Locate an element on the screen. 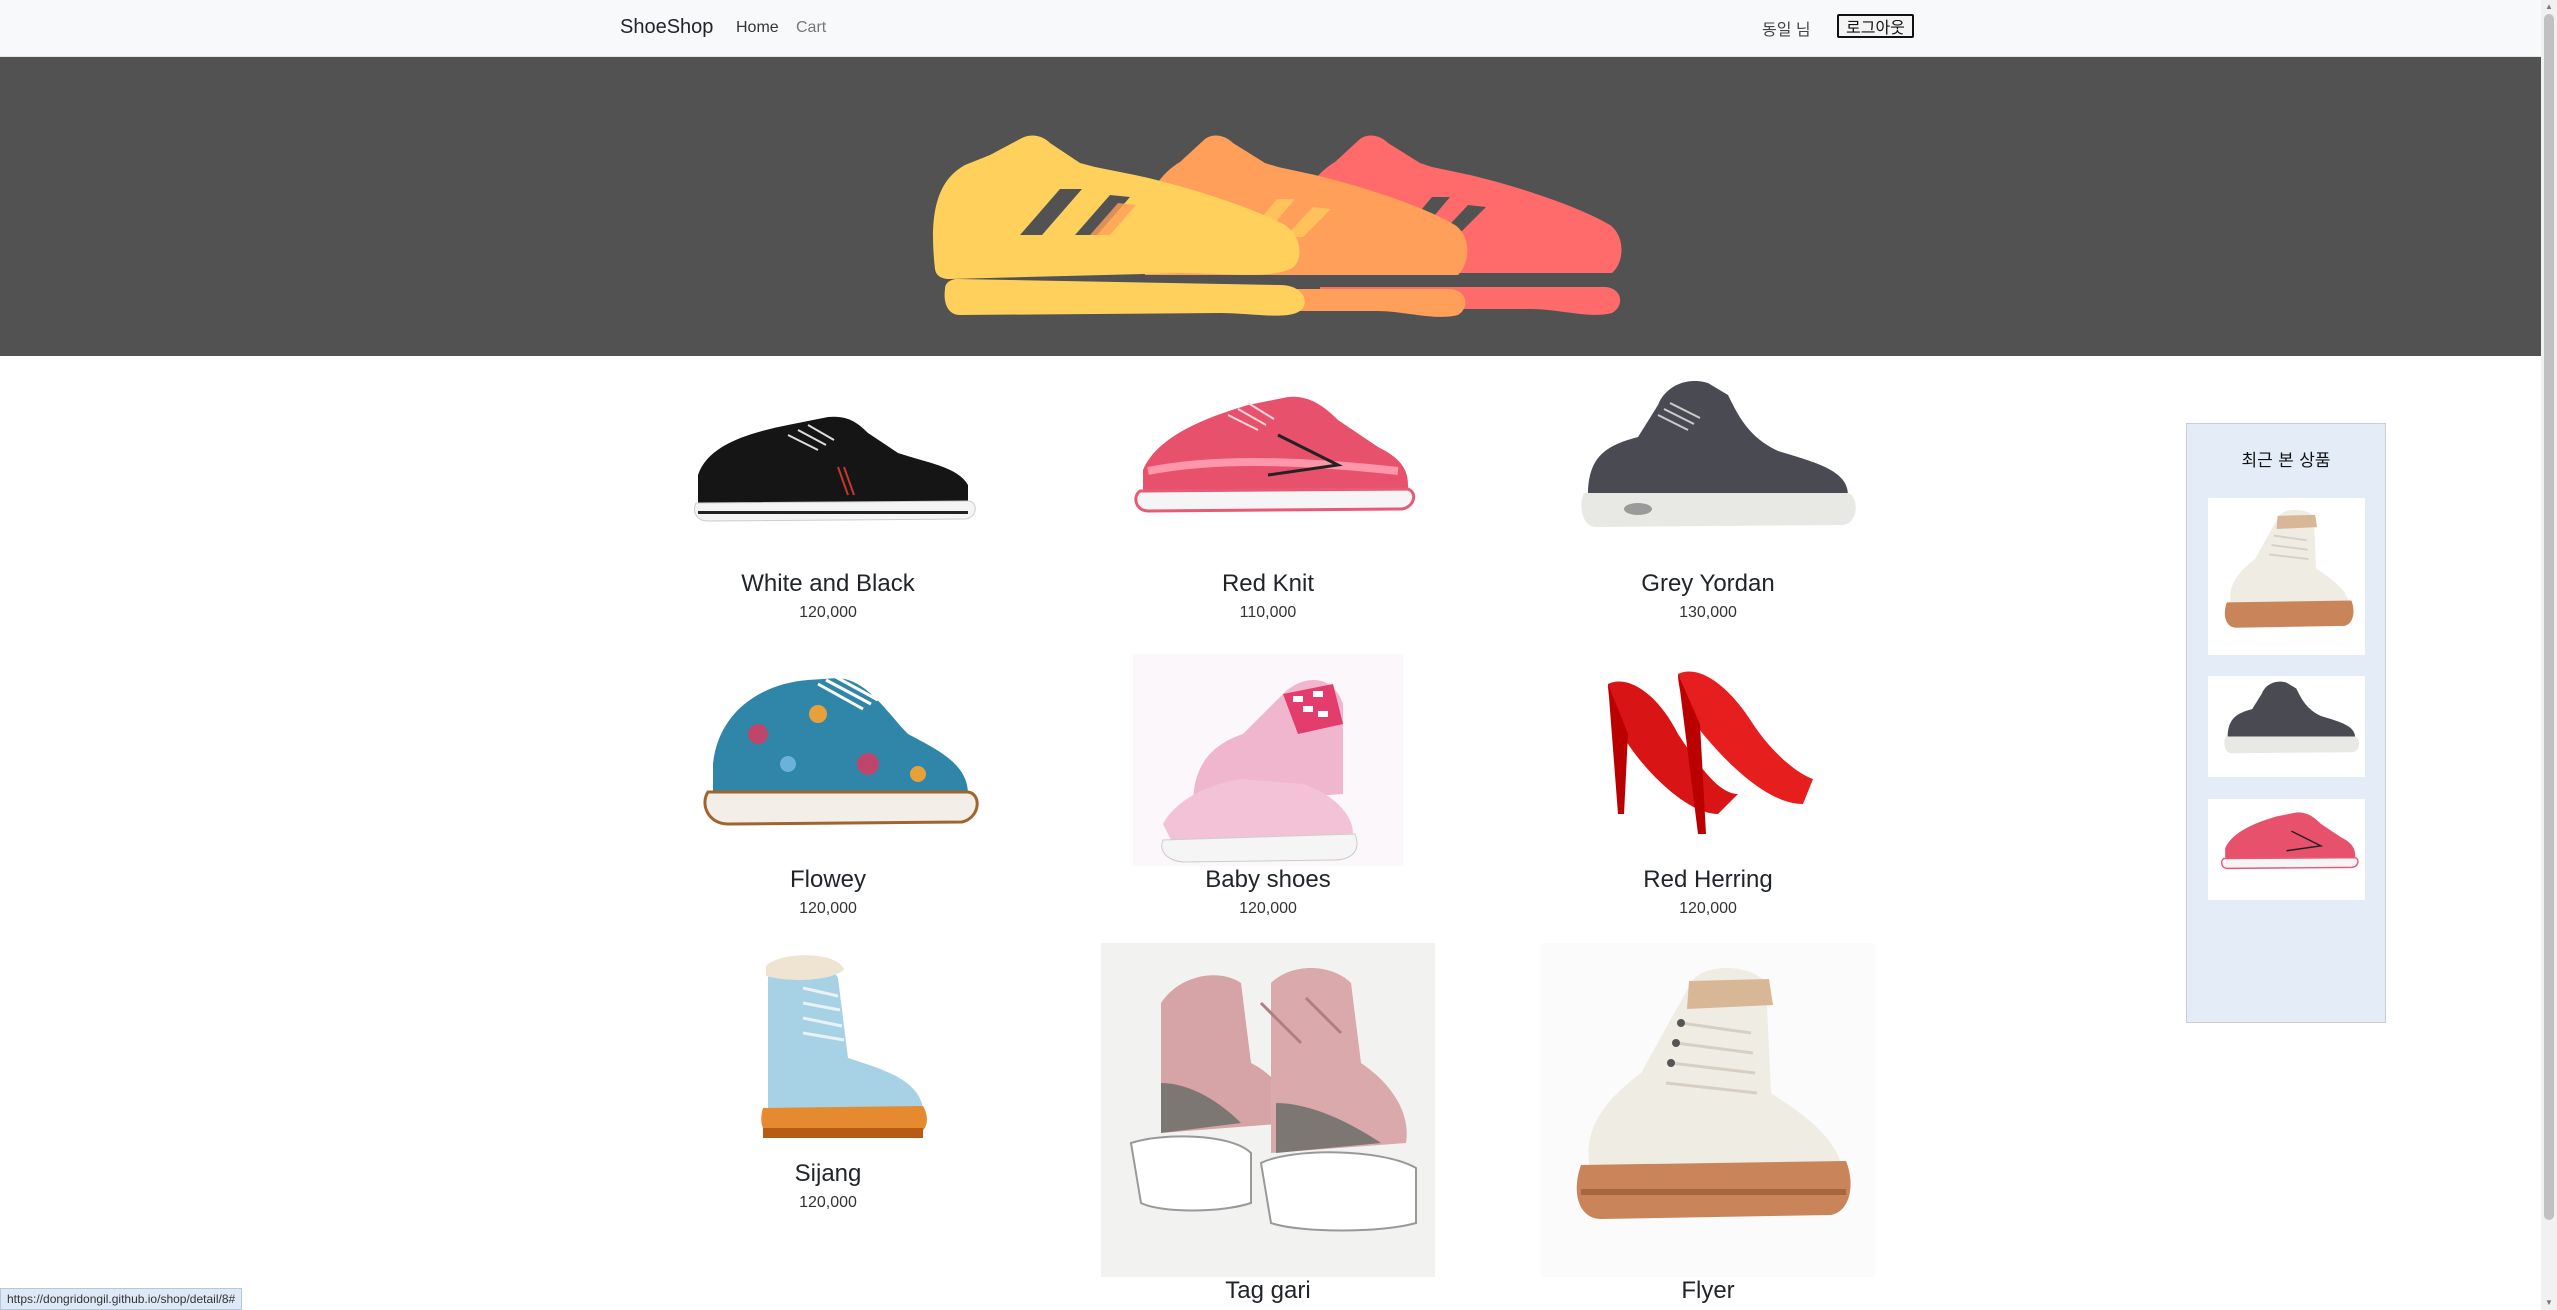  recent-viewed-panel: 최근 본 상품 is located at coordinates (2286, 723).